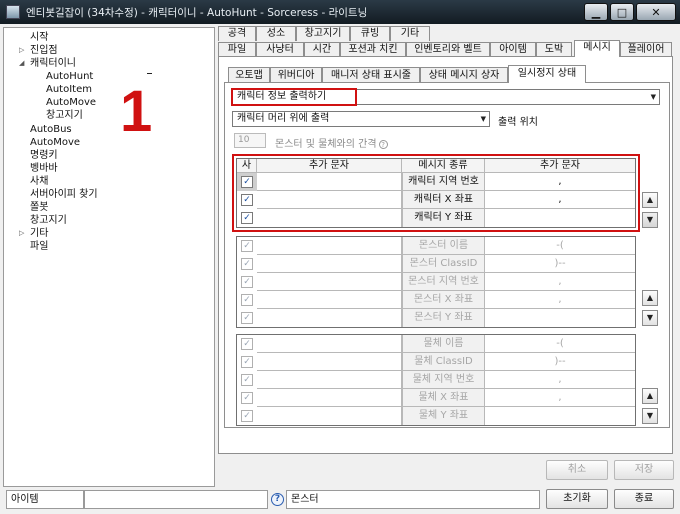 The width and height of the screenshot is (680, 514). Describe the element at coordinates (577, 499) in the screenshot. I see `reset-button: 초기화` at that location.